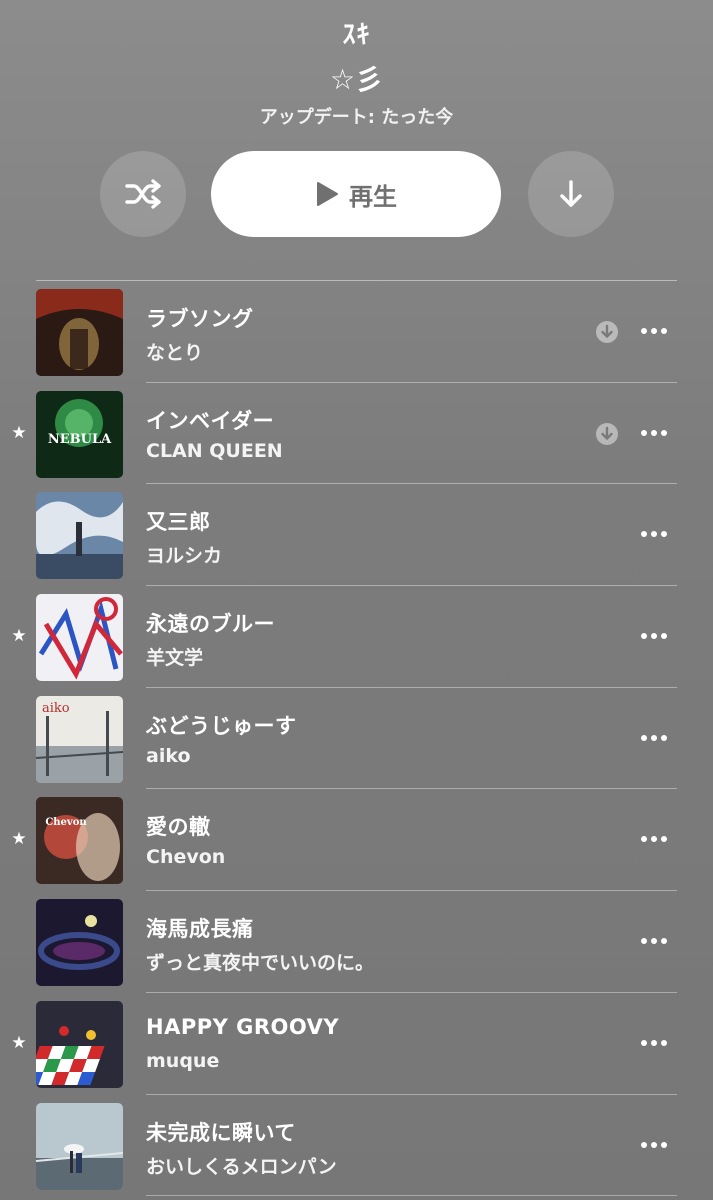  Describe the element at coordinates (56, 708) in the screenshot. I see `svg-text: aiko` at that location.